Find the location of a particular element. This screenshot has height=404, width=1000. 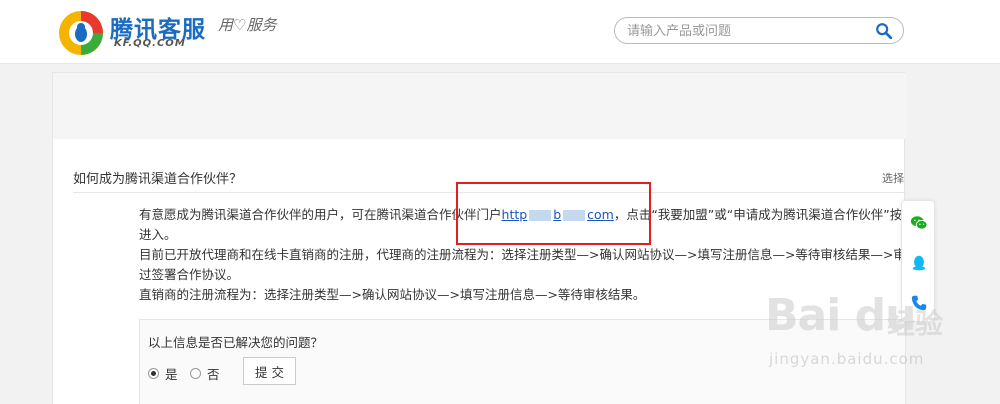

search-input is located at coordinates (747, 31).